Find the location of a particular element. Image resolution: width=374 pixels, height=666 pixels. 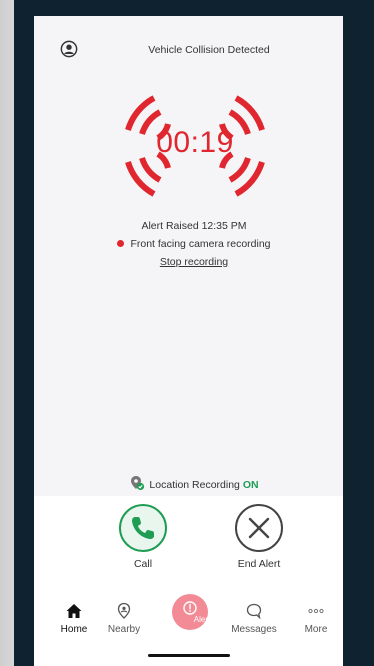

tab-messages: Messages is located at coordinates (254, 615).